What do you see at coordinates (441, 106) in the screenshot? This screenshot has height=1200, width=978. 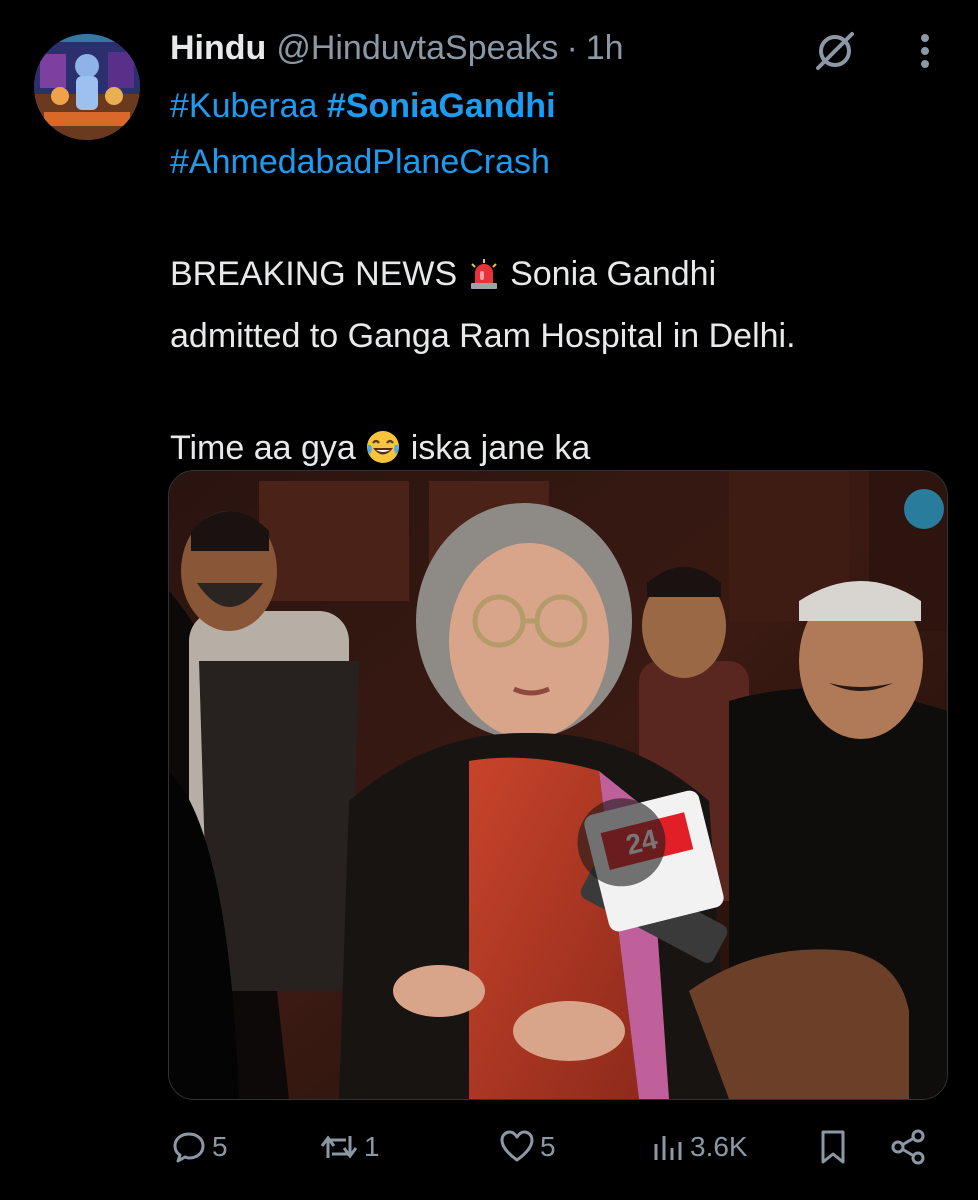 I see `hashtag-soniagandhi: #SoniaGandhi` at bounding box center [441, 106].